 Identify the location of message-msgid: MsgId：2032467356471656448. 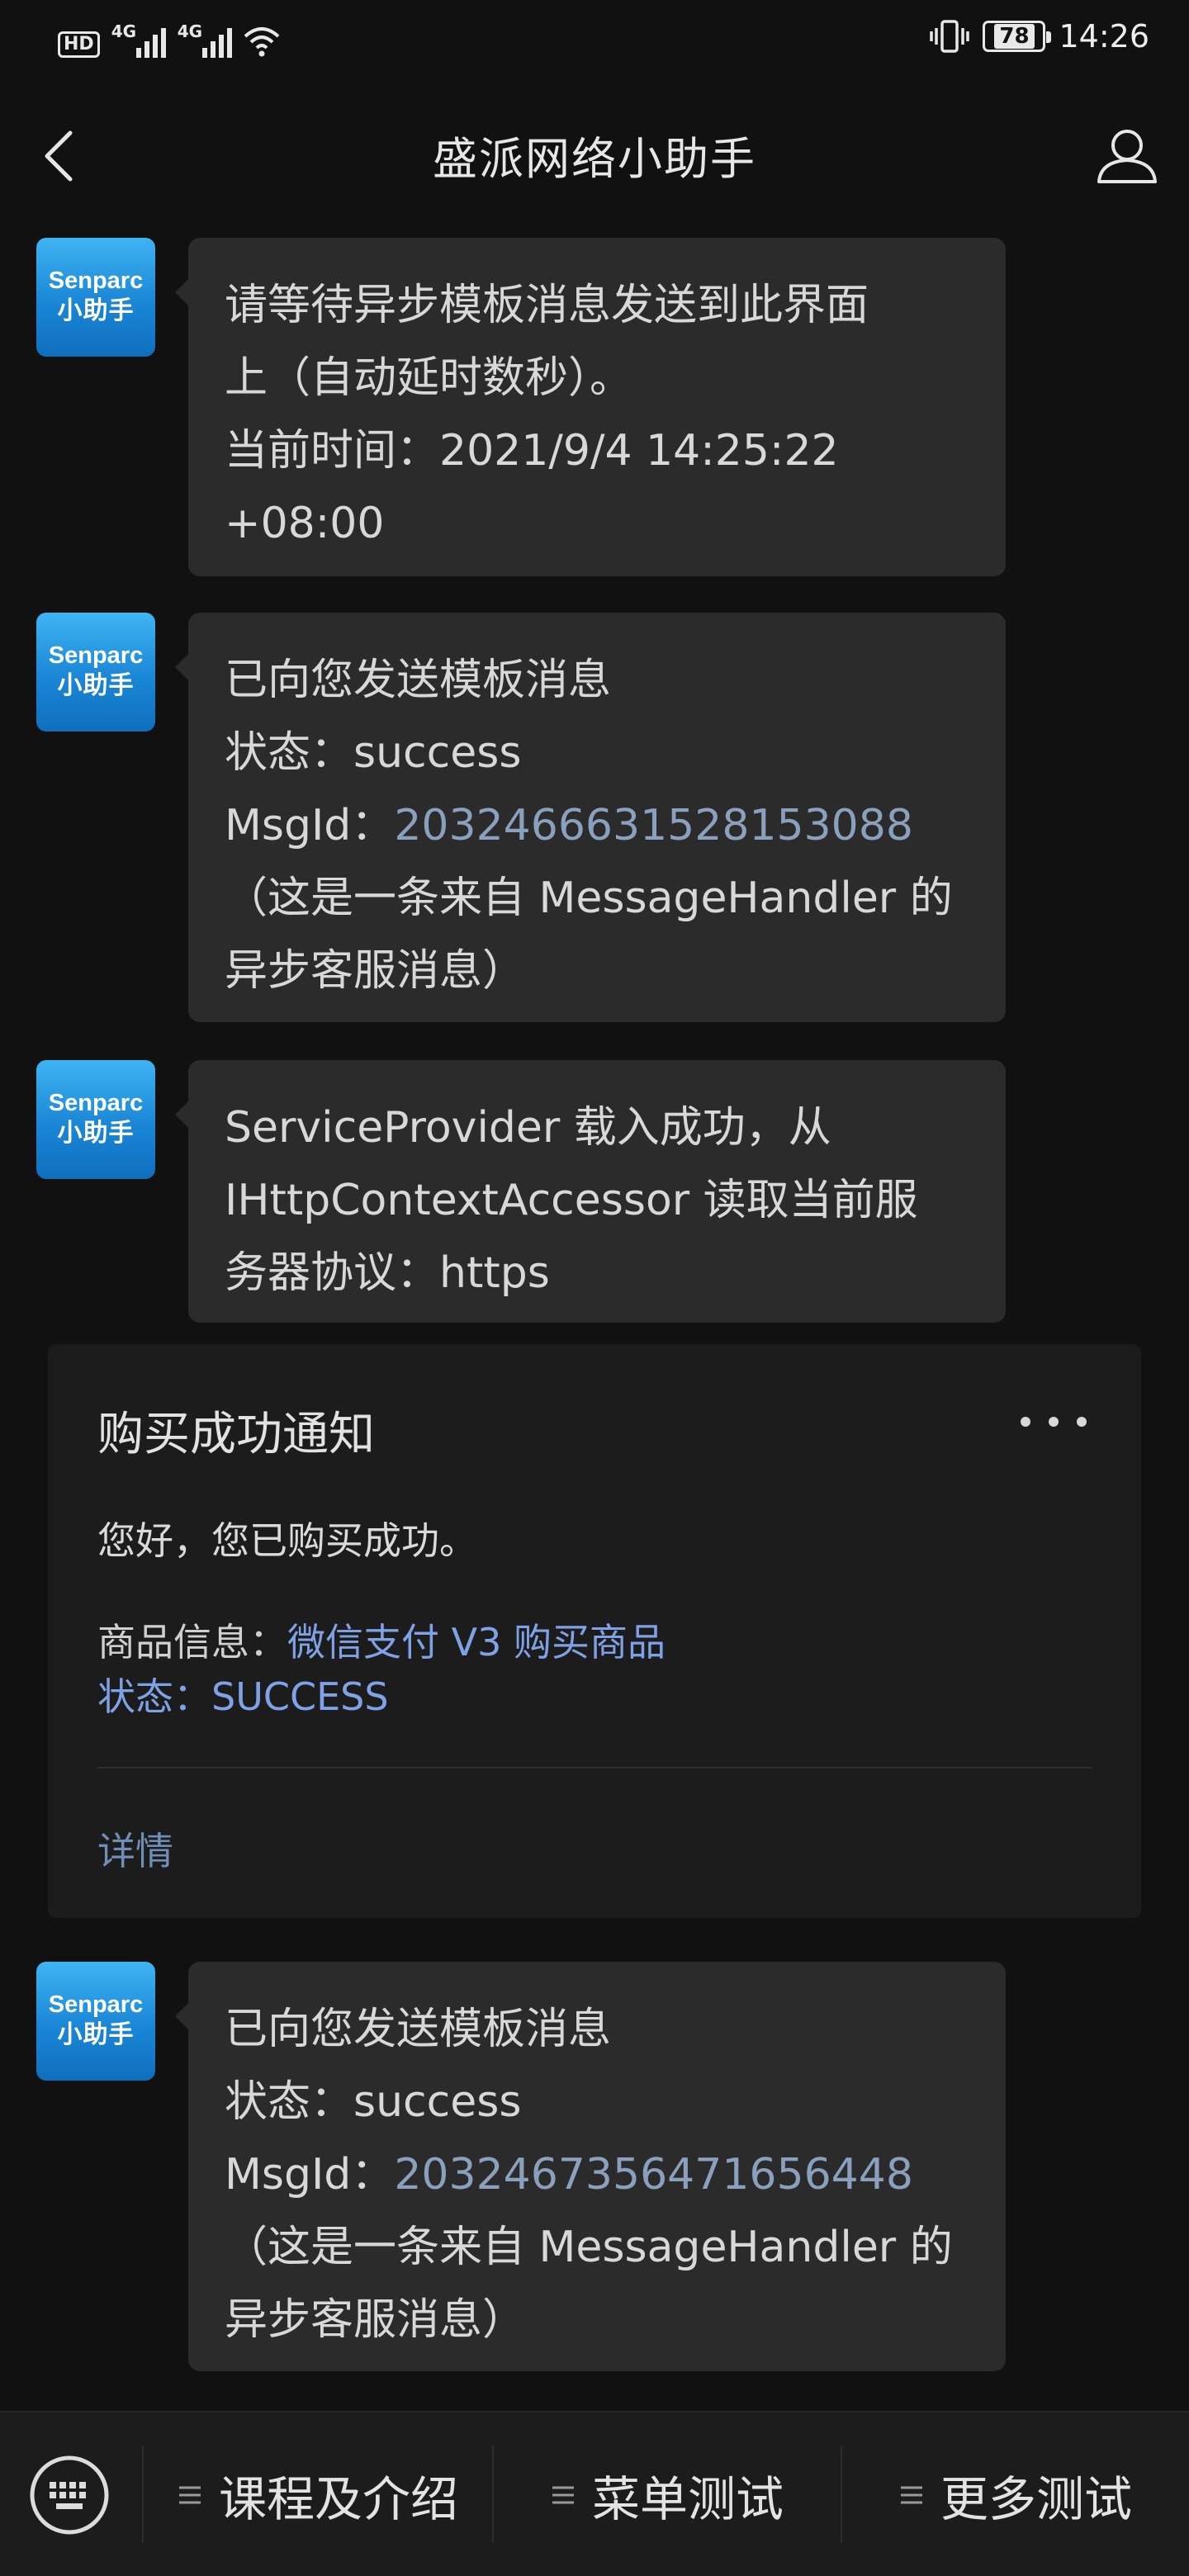
(597, 2174).